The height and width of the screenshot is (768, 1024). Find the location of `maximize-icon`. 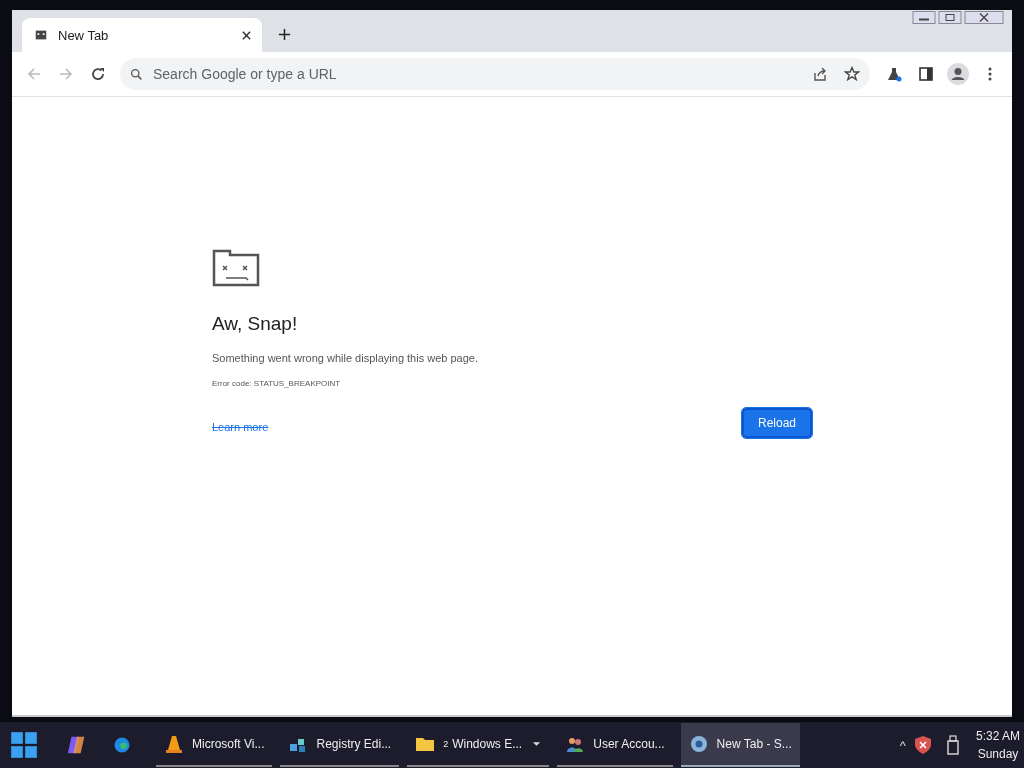

maximize-icon is located at coordinates (950, 17).